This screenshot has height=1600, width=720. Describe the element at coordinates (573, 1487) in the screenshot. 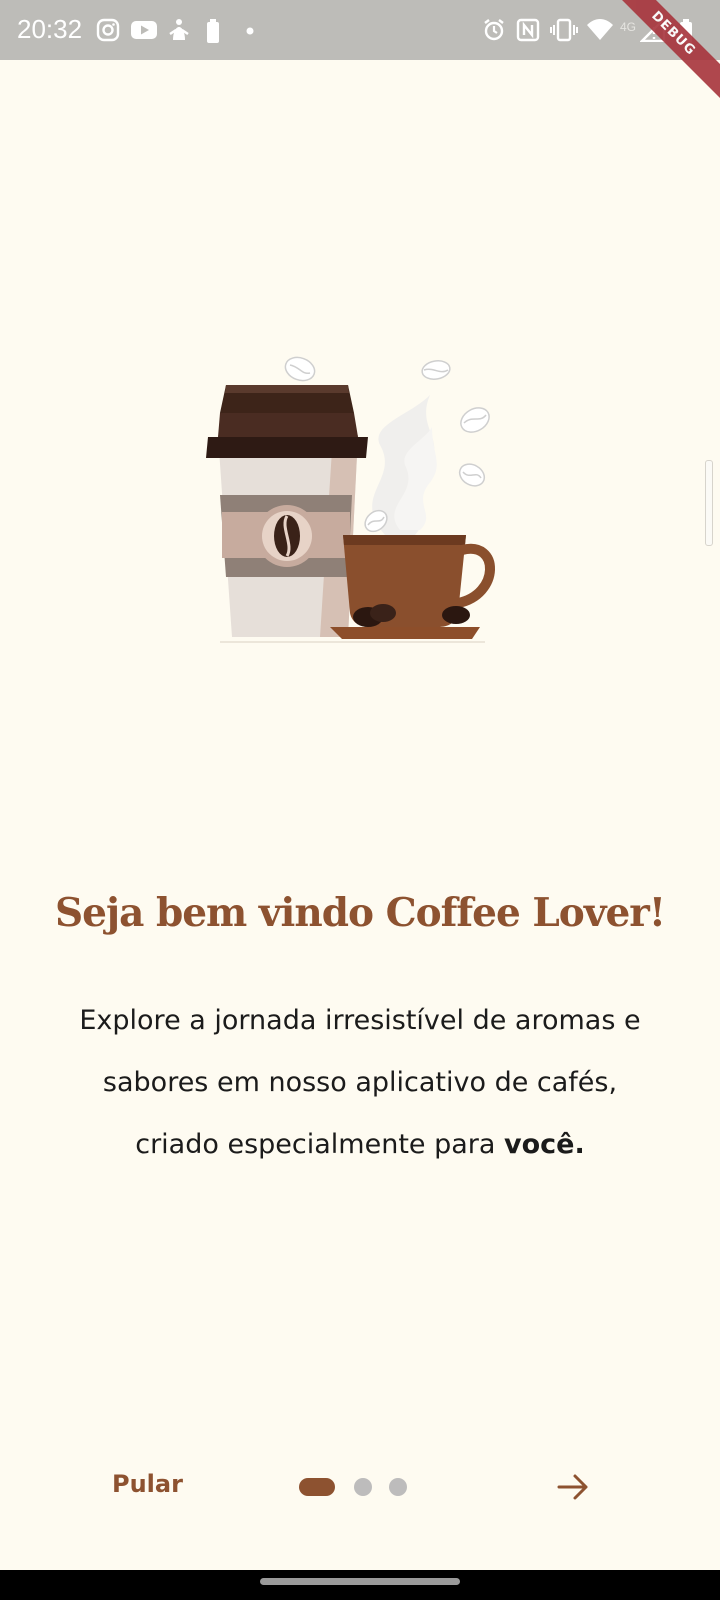

I see `next-arrow-icon` at that location.